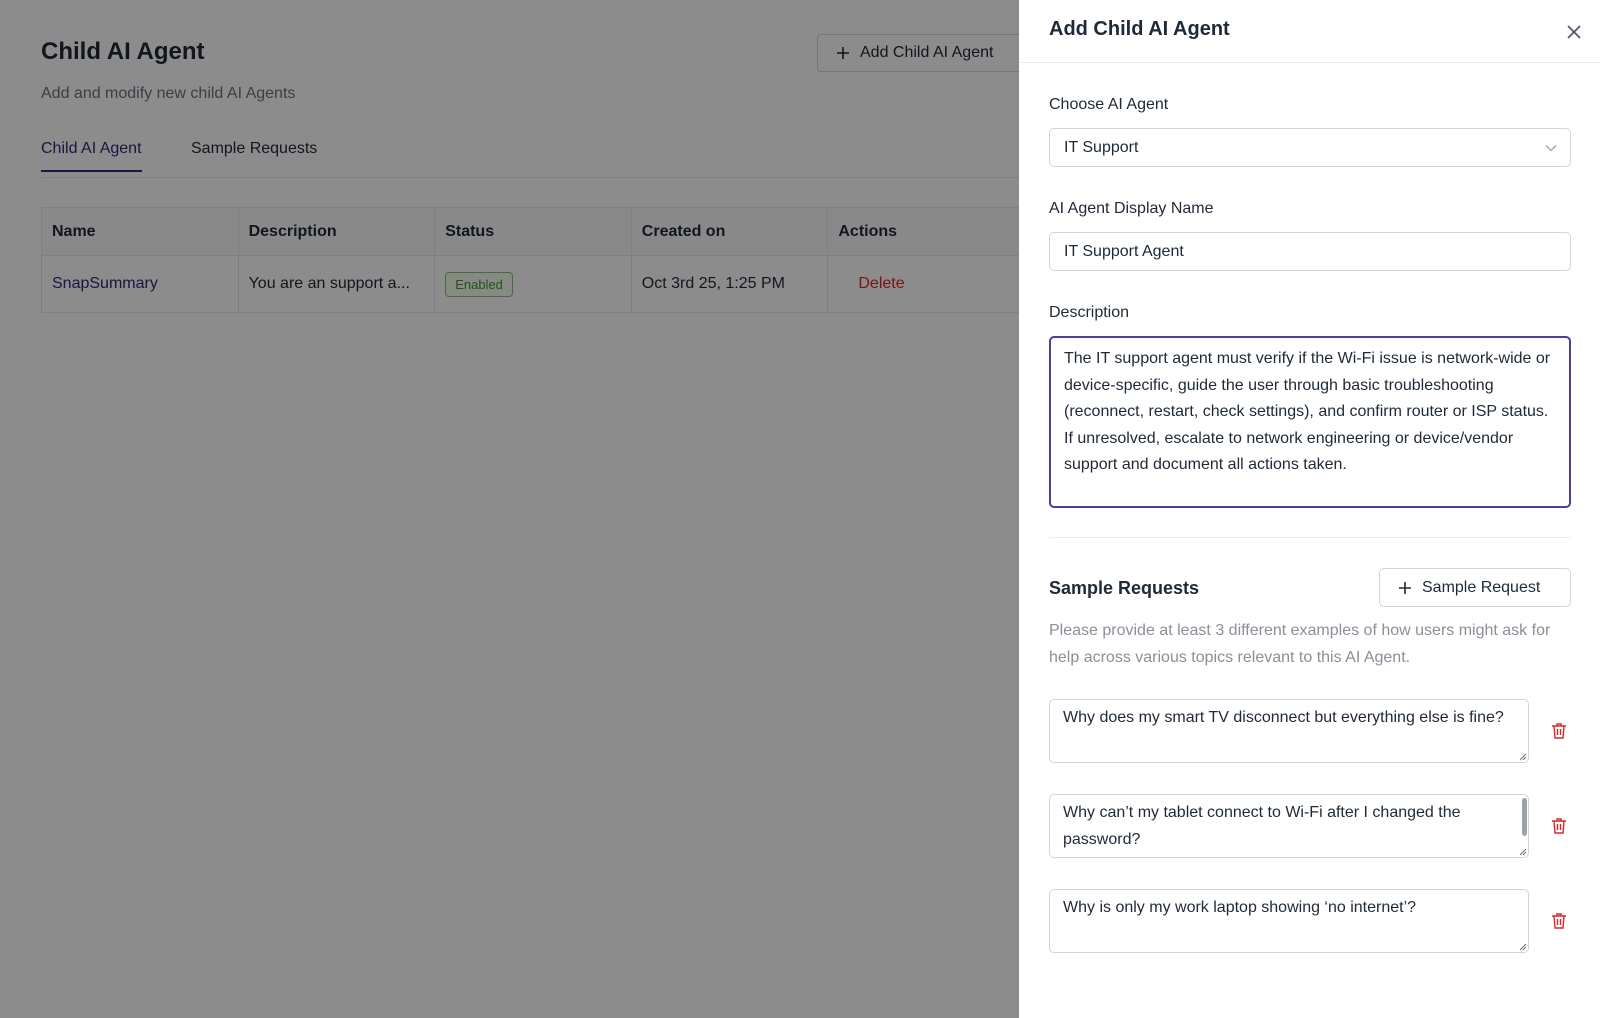 This screenshot has width=1600, height=1018. What do you see at coordinates (1124, 588) in the screenshot?
I see `sample-requests-title: Sample Requests` at bounding box center [1124, 588].